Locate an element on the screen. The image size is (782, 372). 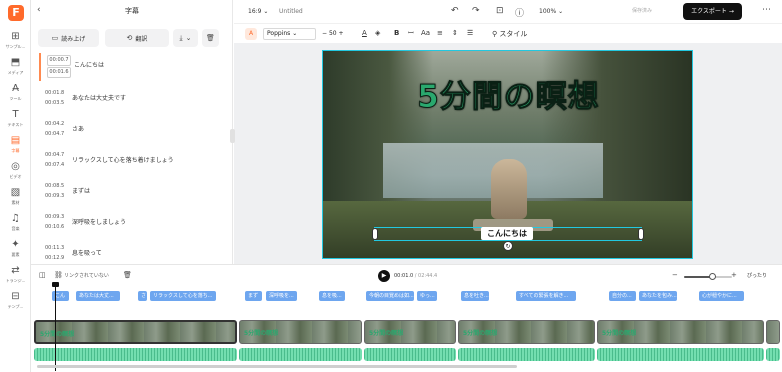
link-icon: ⛓ is located at coordinates (58, 275).